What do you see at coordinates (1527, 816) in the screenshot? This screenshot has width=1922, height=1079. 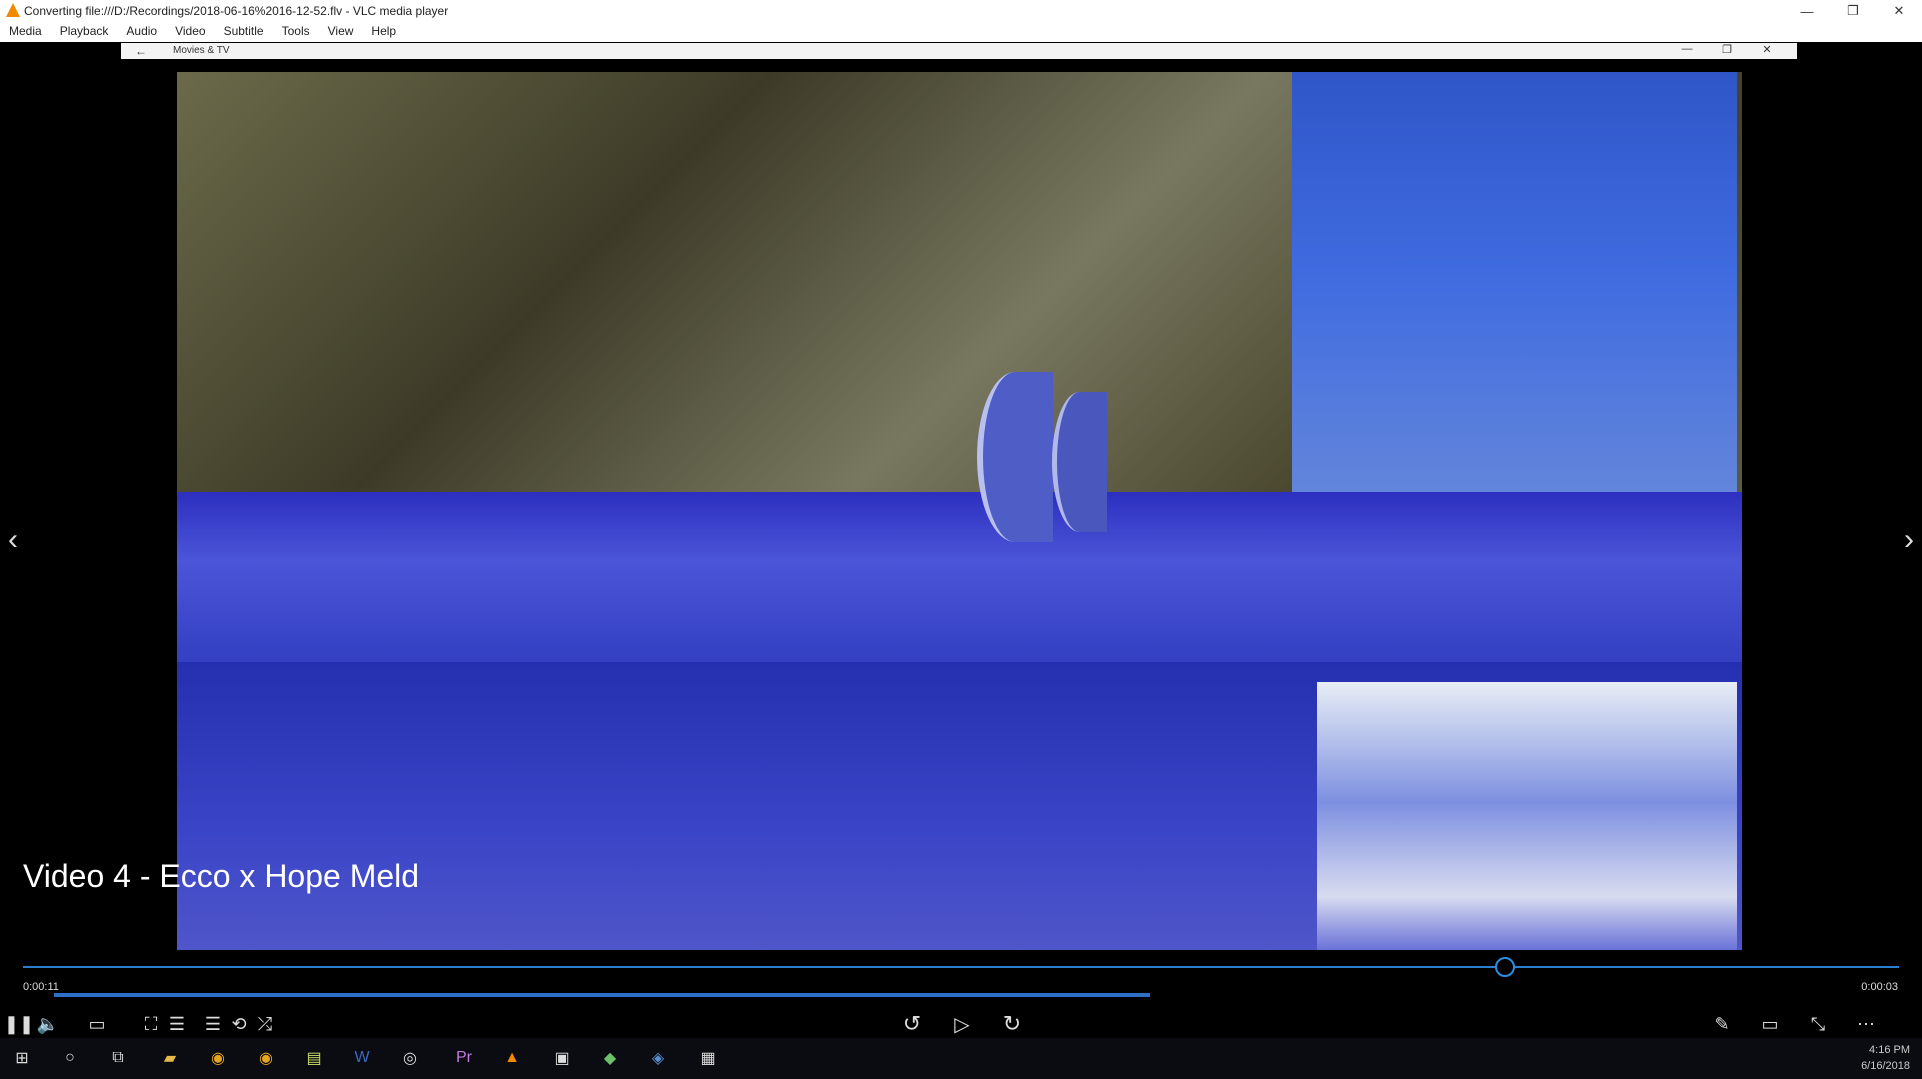 I see `video-right-lower-block` at bounding box center [1527, 816].